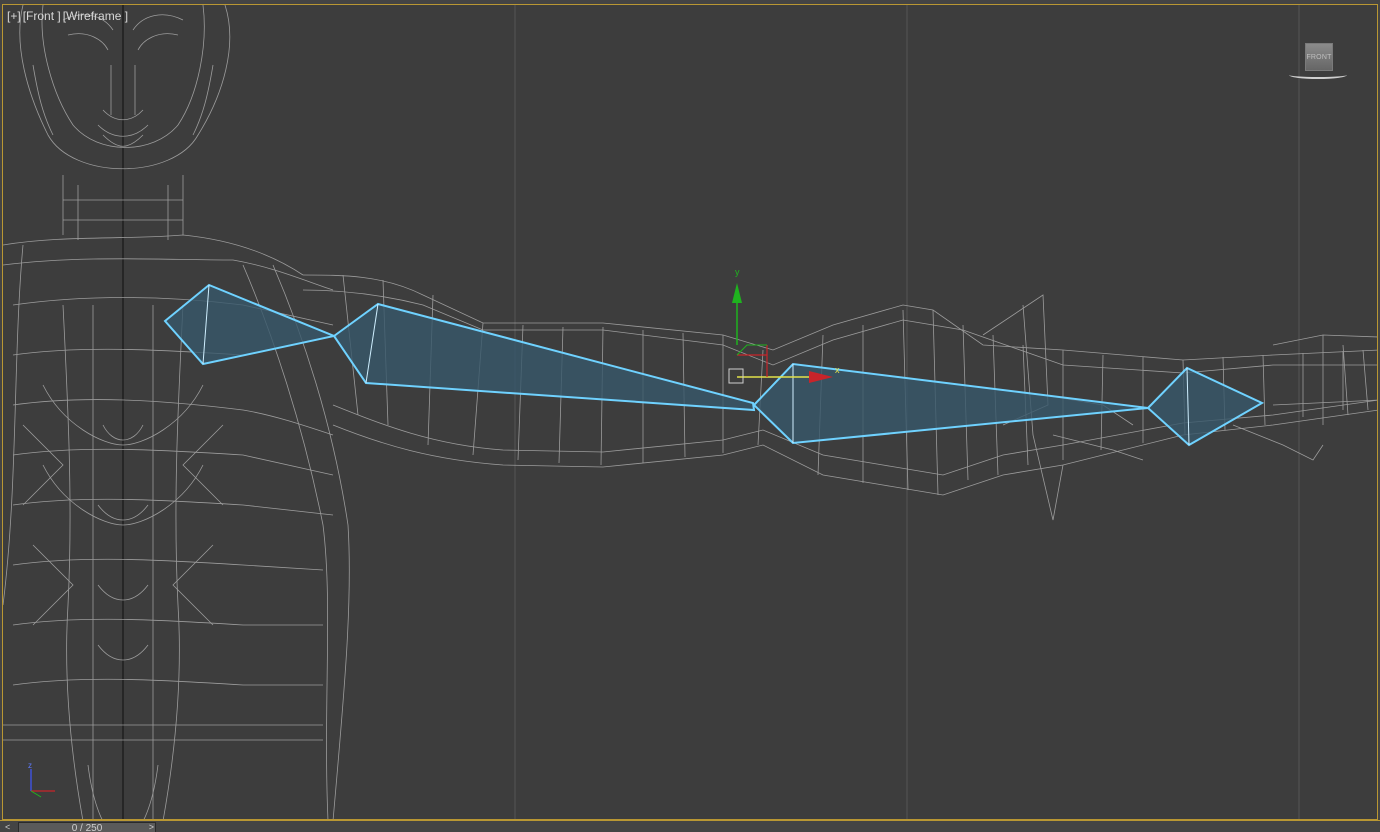 This screenshot has width=1380, height=832. What do you see at coordinates (784, 325) in the screenshot?
I see `move-gizmo: y x` at bounding box center [784, 325].